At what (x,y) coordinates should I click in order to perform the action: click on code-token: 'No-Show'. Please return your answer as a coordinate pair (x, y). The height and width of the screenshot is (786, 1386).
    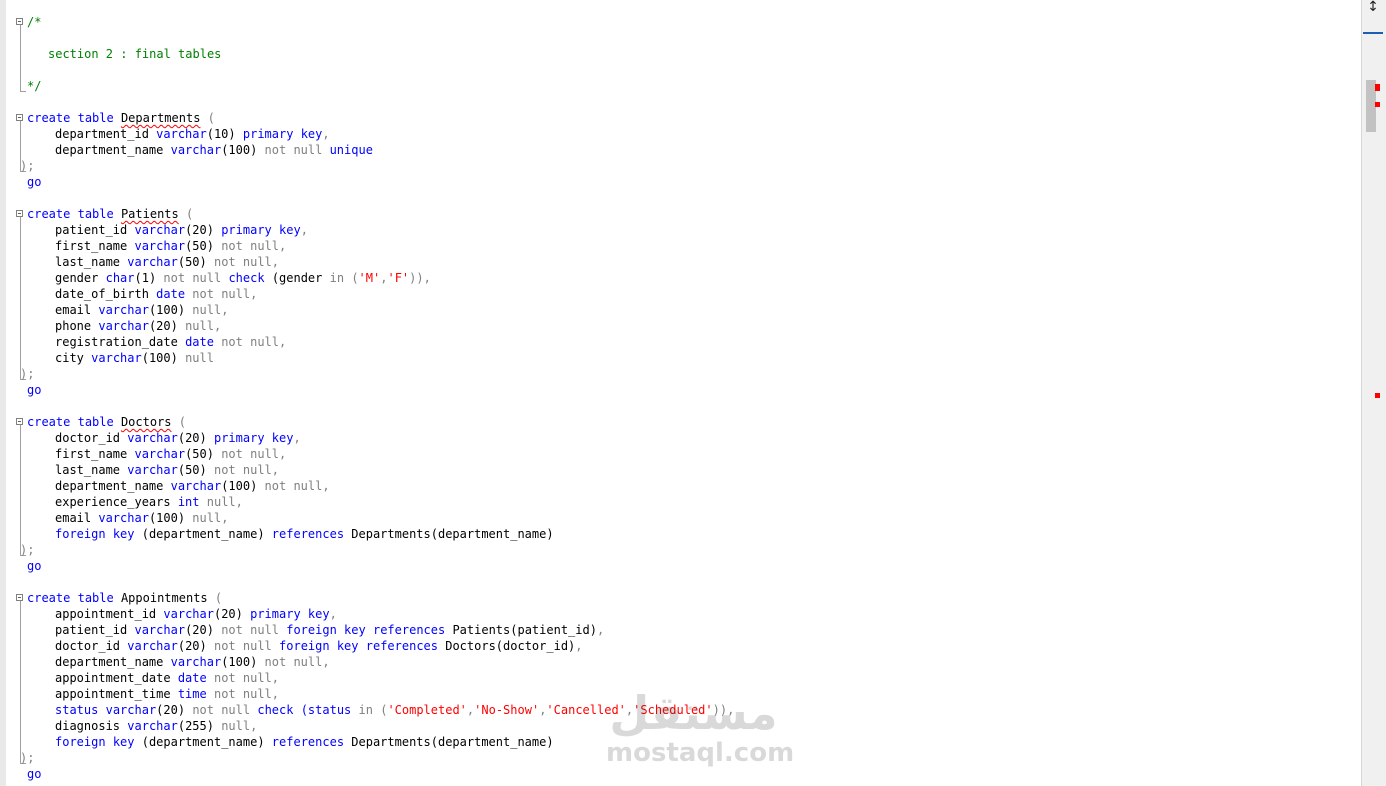
    Looking at the image, I should click on (507, 710).